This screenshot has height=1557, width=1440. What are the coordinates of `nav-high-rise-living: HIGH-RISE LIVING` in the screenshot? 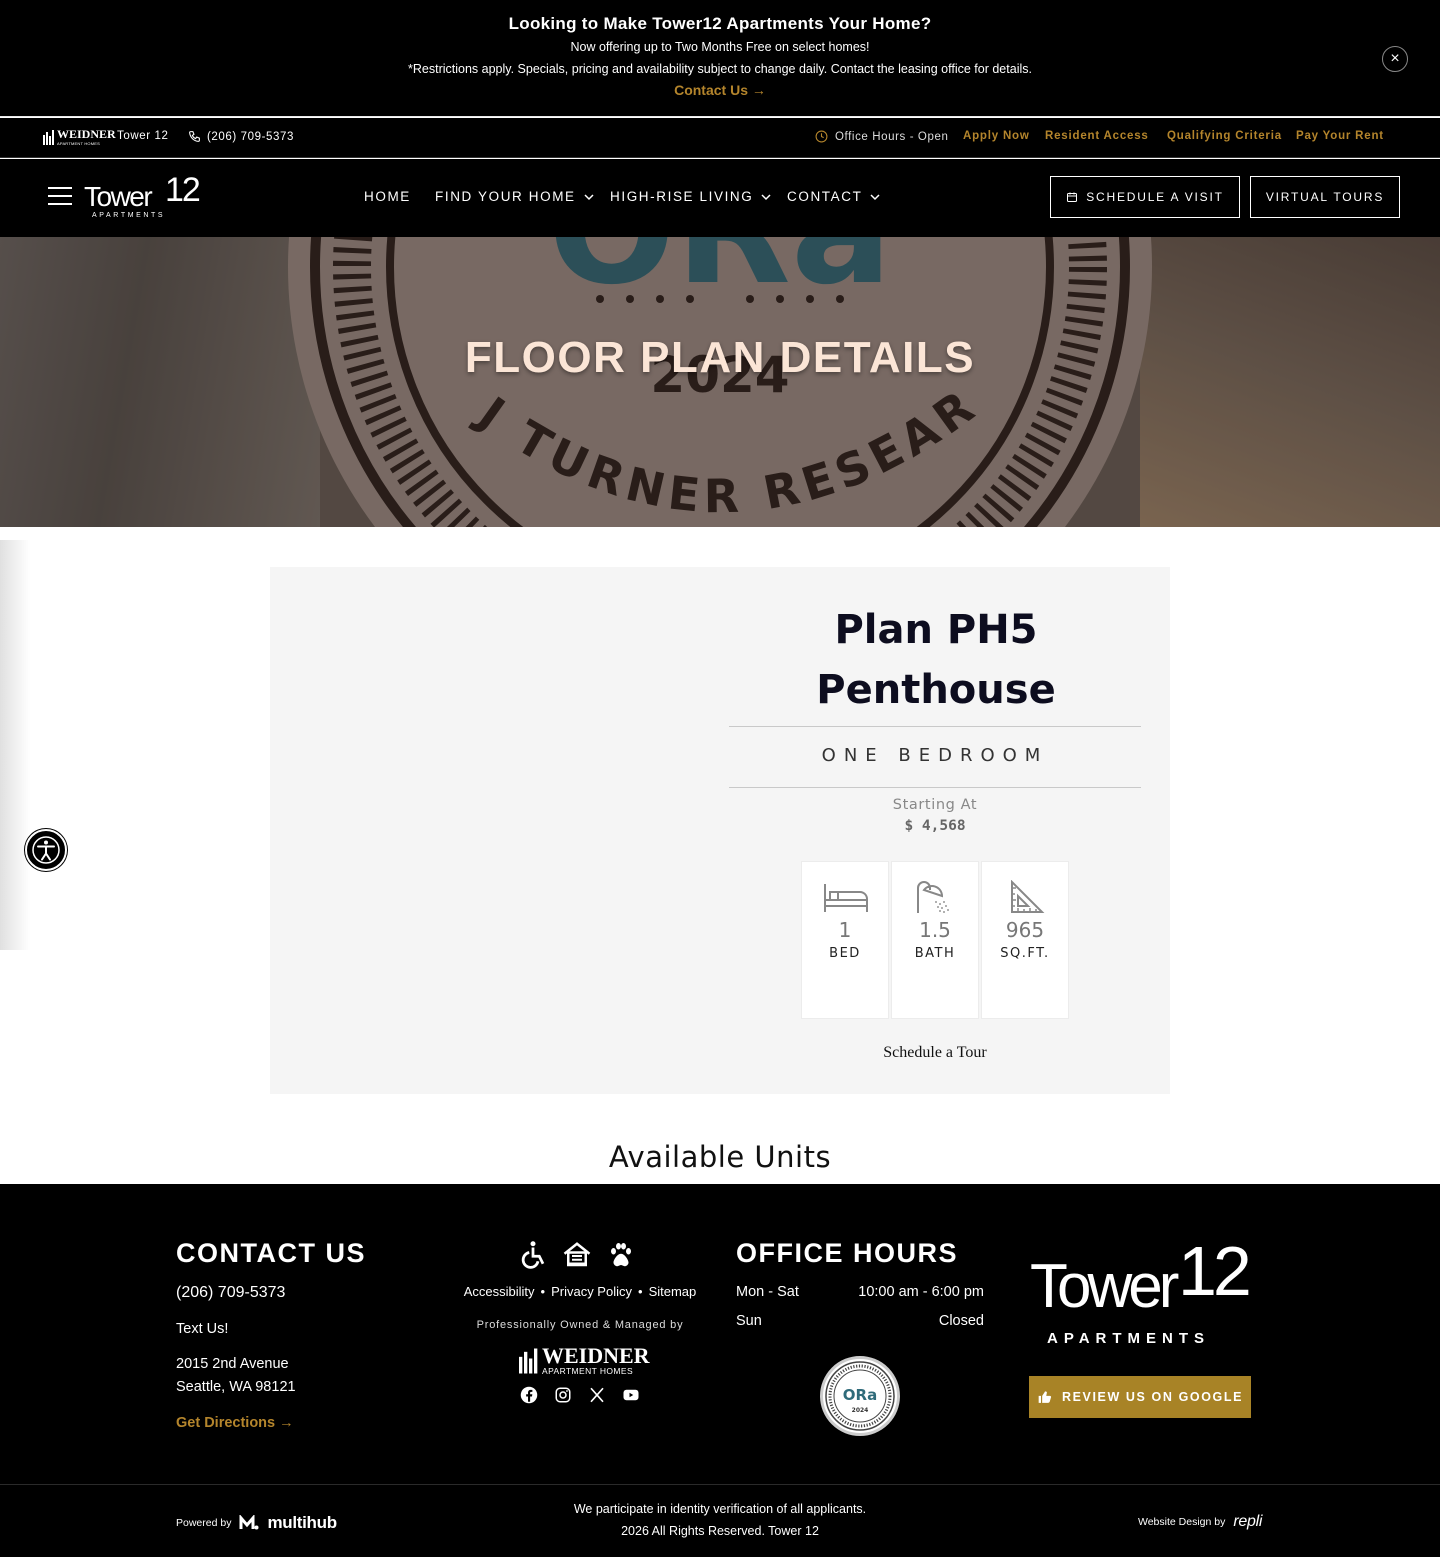 It's located at (690, 196).